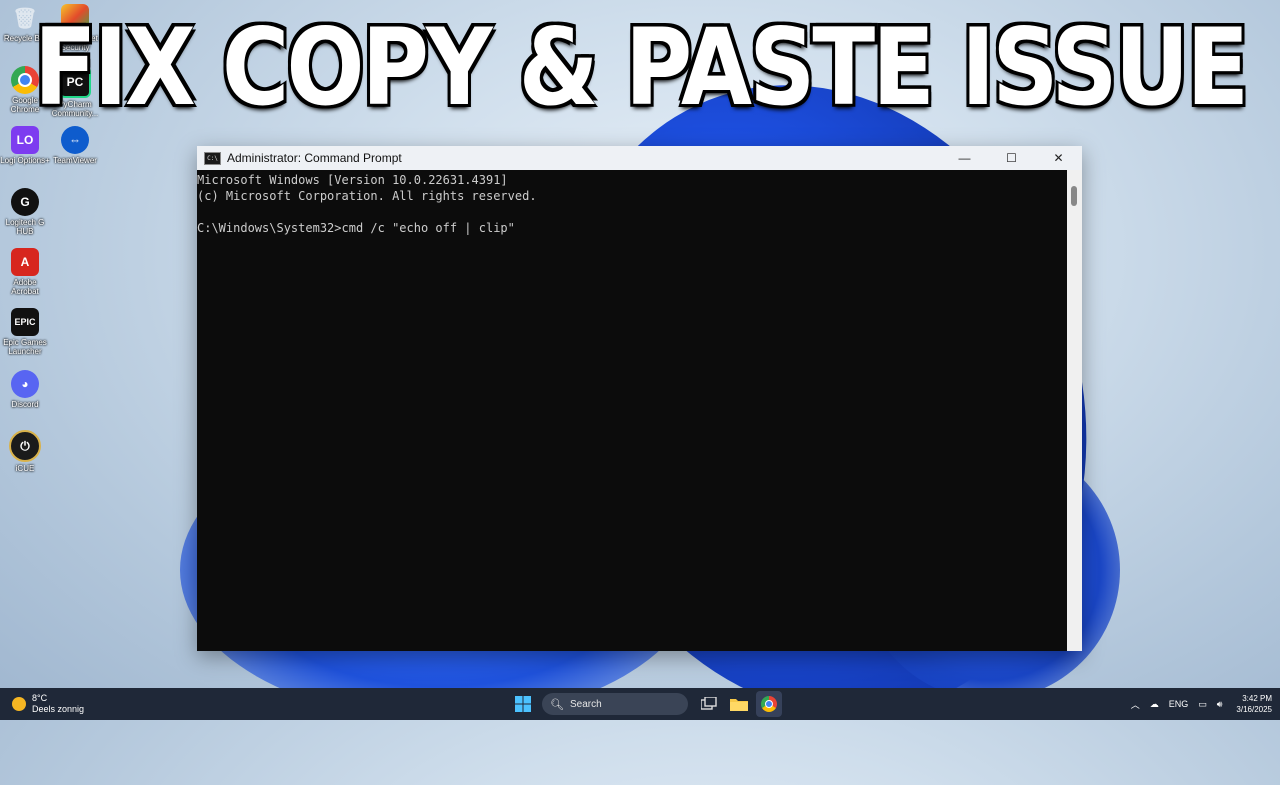  Describe the element at coordinates (19, 704) in the screenshot. I see `partly-sunny-icon` at that location.